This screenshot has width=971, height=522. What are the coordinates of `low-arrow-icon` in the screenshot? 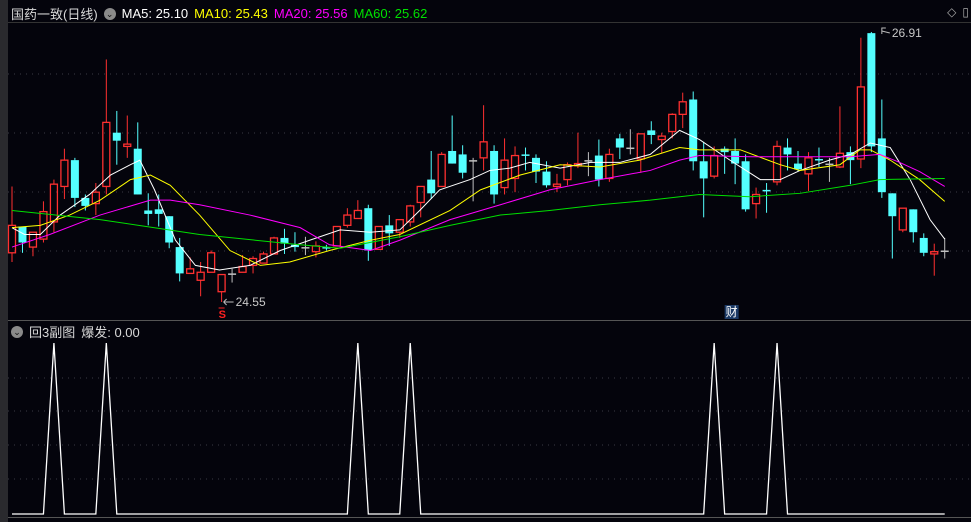 It's located at (228, 302).